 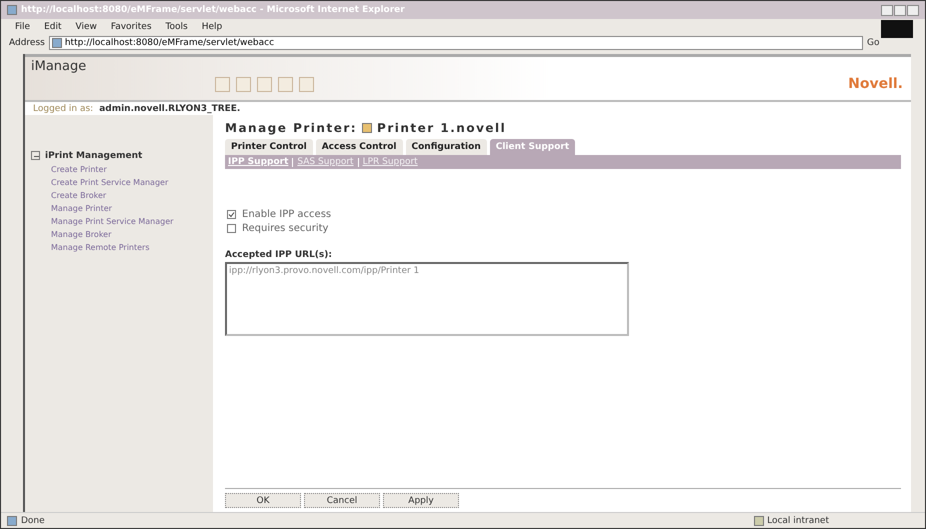 What do you see at coordinates (122, 182) in the screenshot?
I see `sidebar-link: Create Print Service Manager` at bounding box center [122, 182].